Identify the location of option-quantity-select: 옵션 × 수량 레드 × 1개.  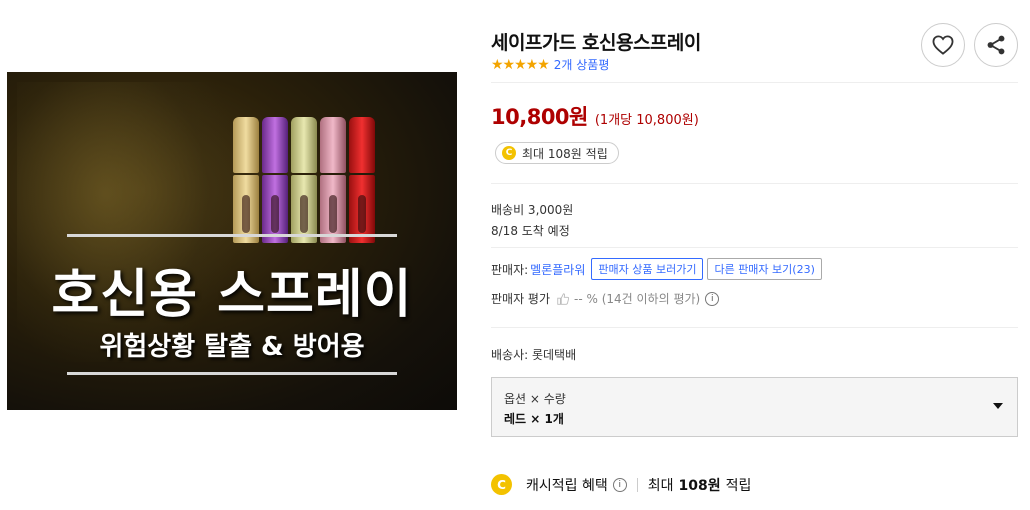
(754, 407).